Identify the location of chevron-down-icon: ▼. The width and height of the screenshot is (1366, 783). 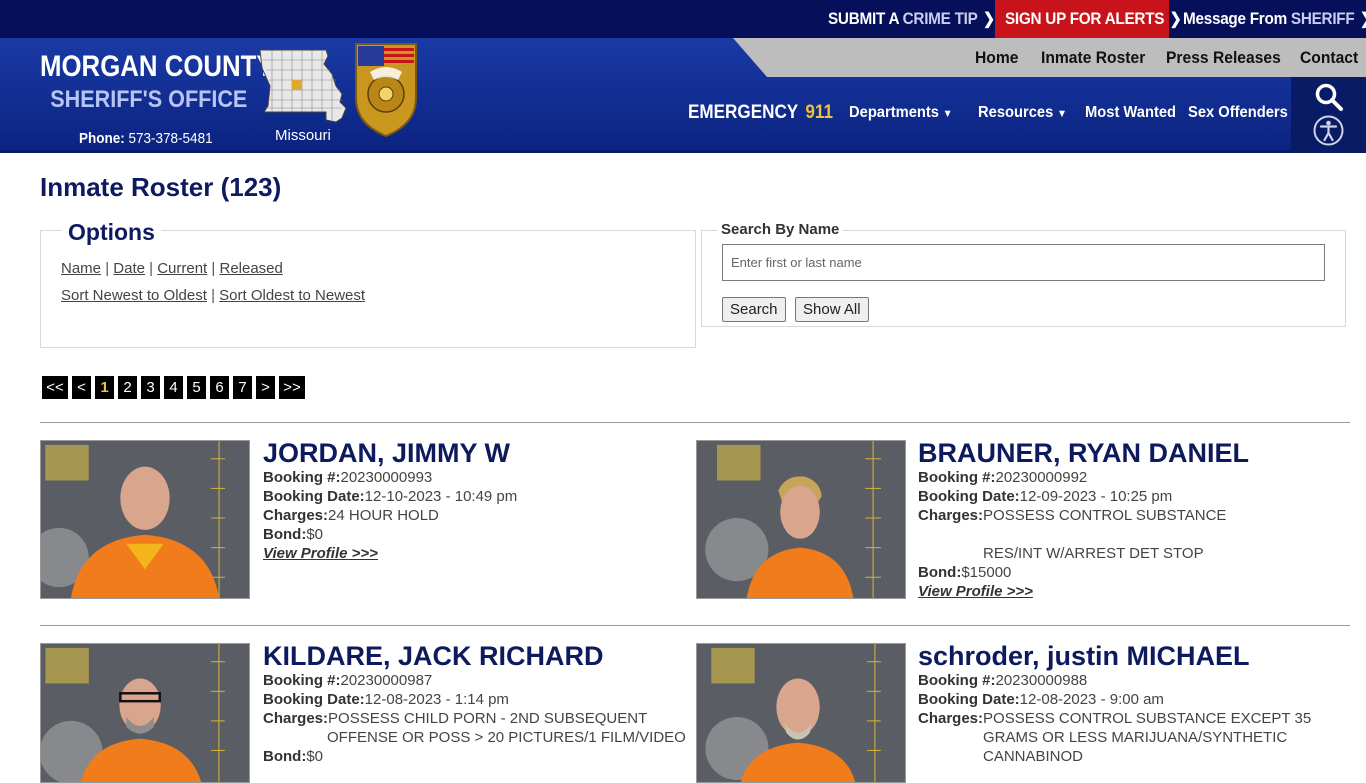
(1061, 114).